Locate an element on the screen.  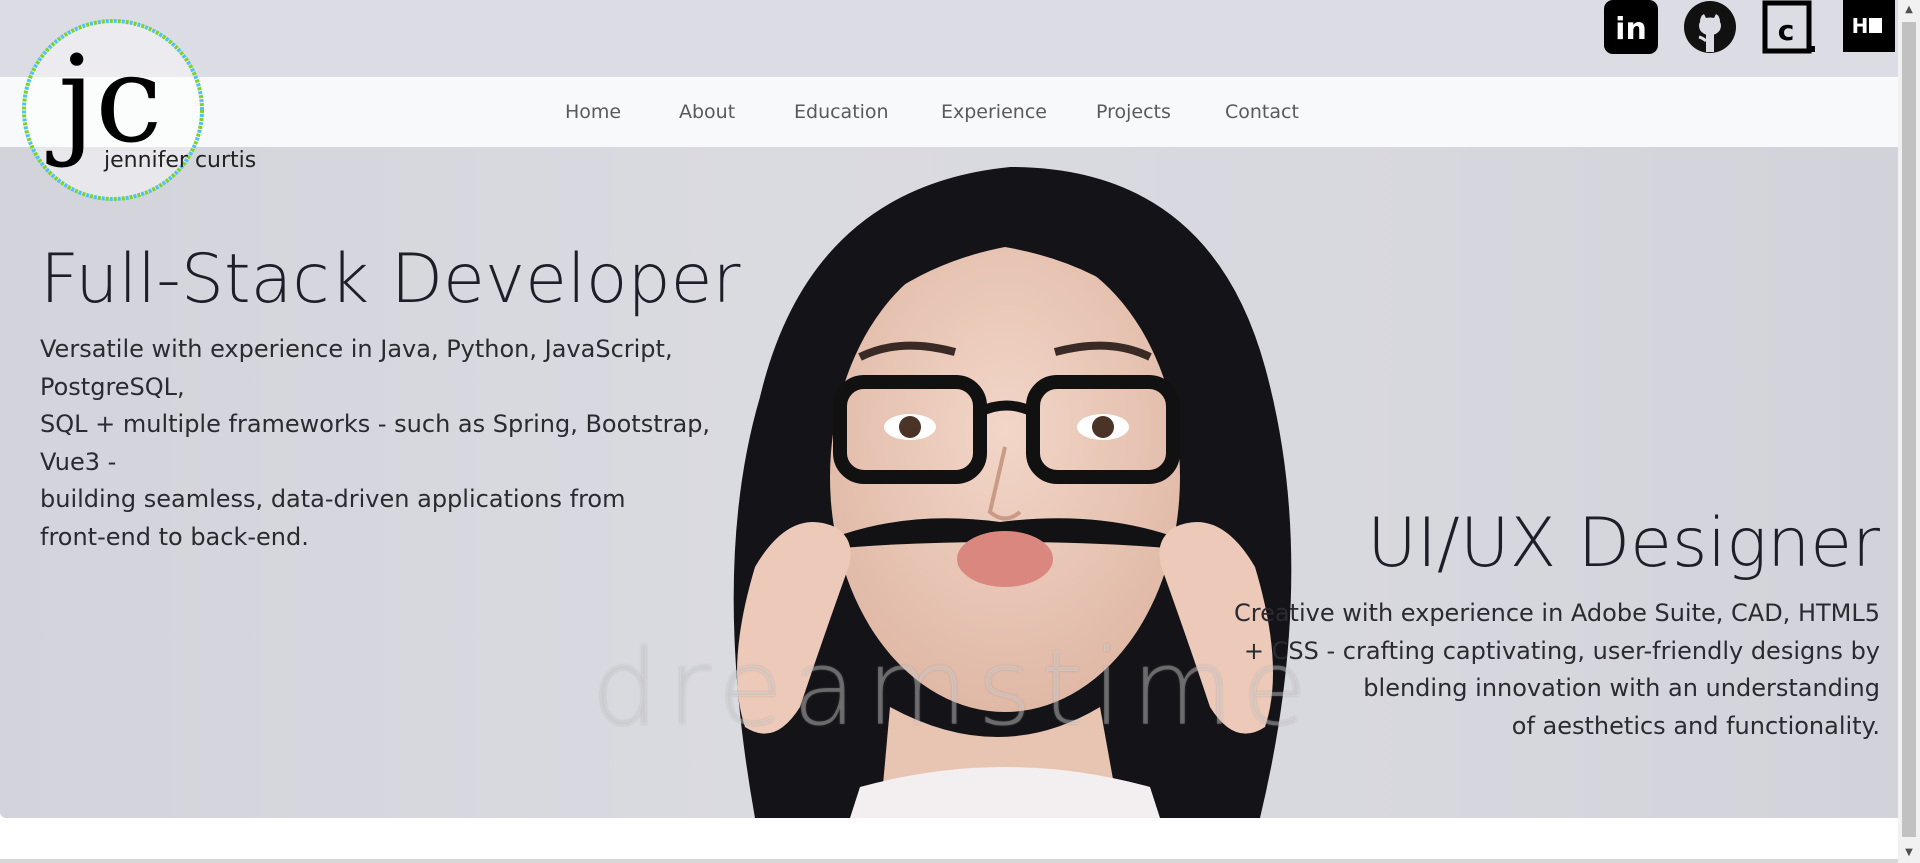
vertical-scrollbar: ▲ ▼ is located at coordinates (1909, 431).